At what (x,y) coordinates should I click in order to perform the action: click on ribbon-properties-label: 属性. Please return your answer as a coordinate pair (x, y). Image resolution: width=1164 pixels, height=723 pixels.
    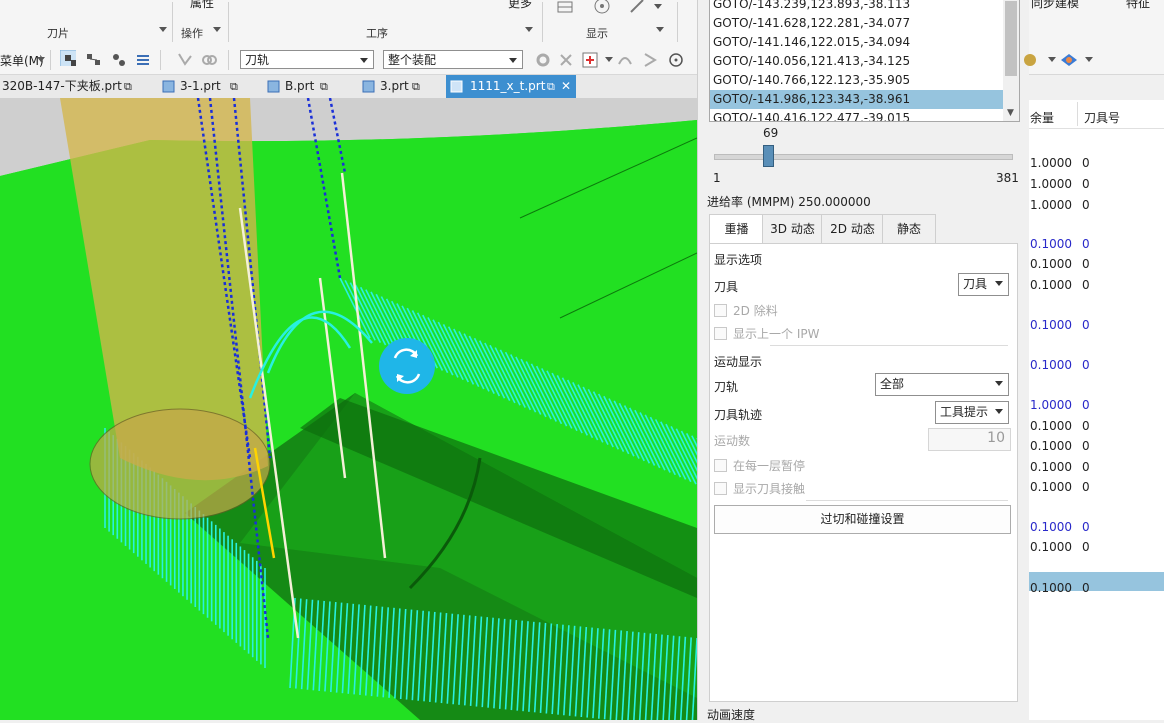
    Looking at the image, I should click on (202, 5).